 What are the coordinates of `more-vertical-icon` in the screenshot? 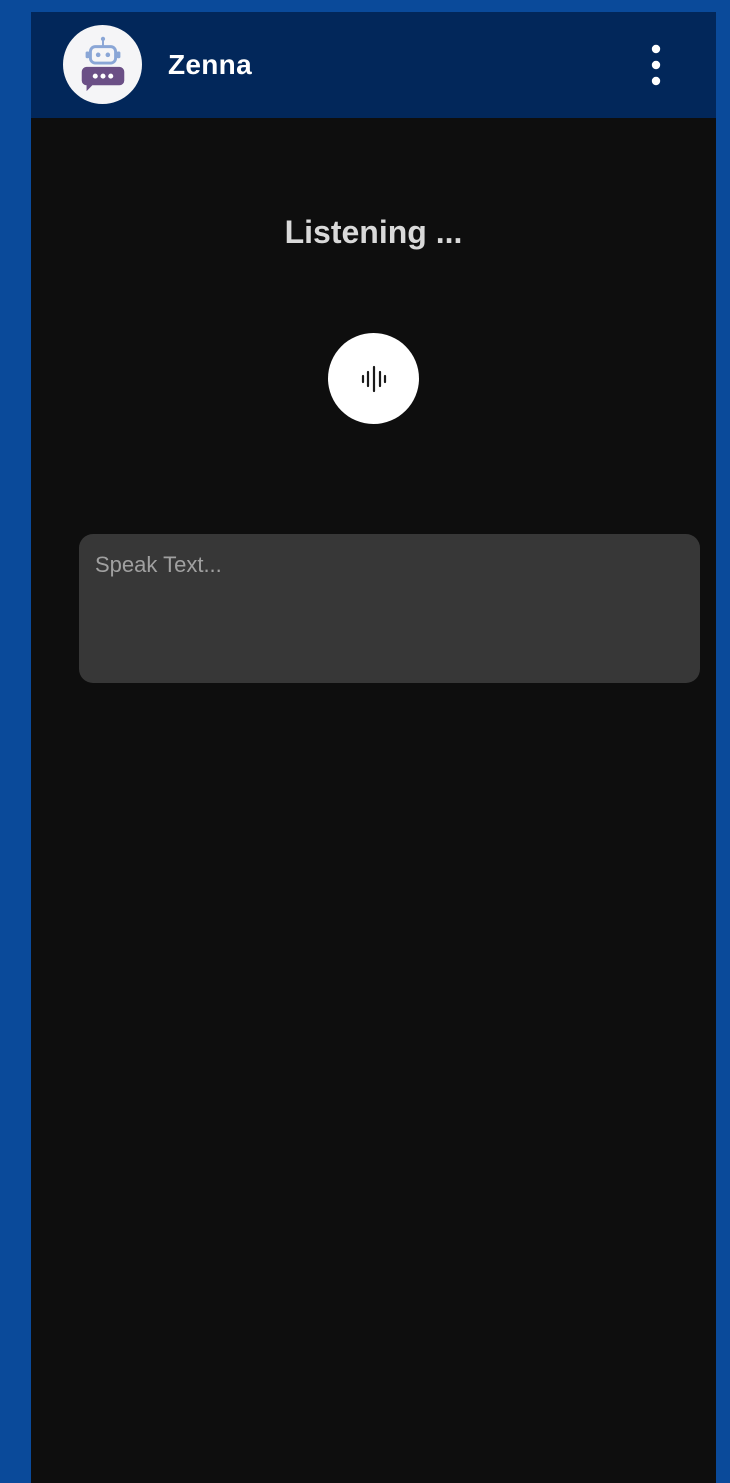 It's located at (656, 65).